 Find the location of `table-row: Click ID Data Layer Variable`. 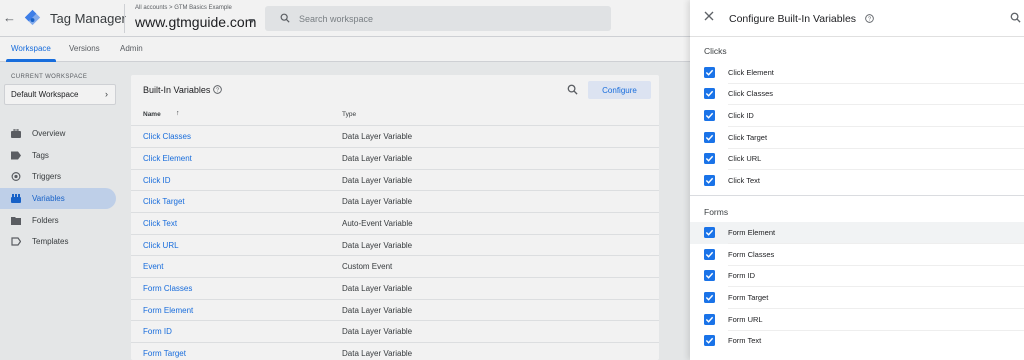

table-row: Click ID Data Layer Variable is located at coordinates (395, 180).